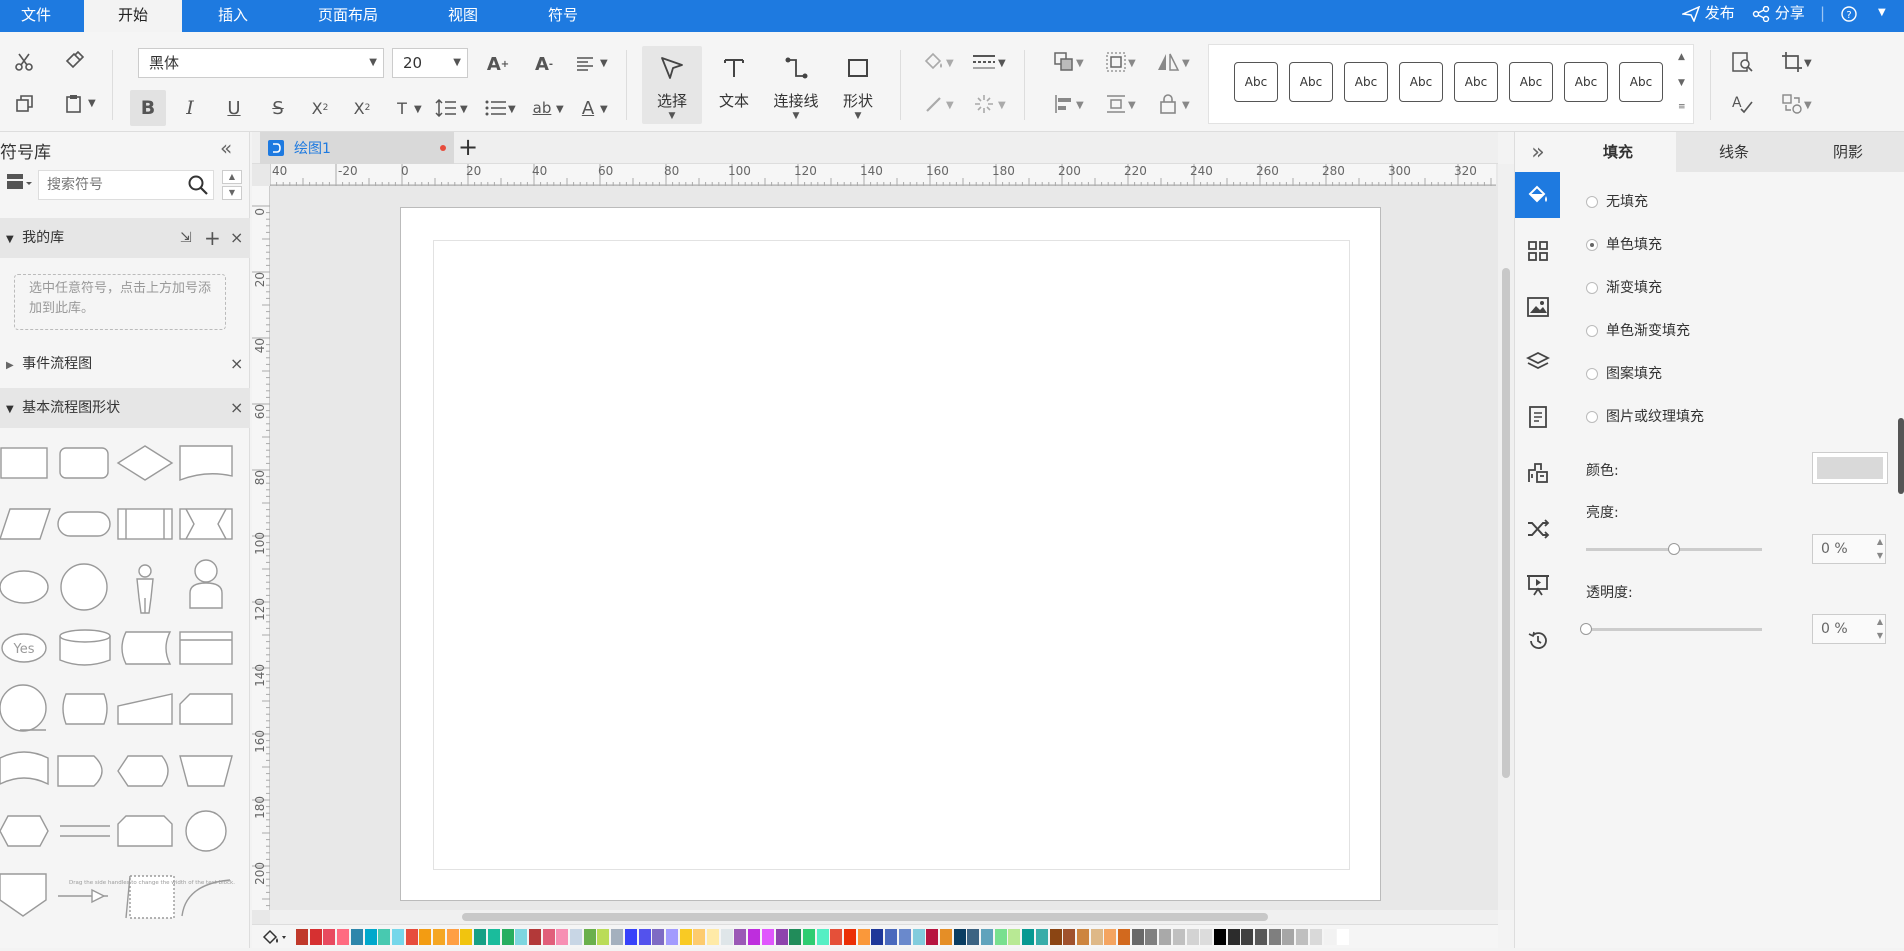 The image size is (1904, 951). Describe the element at coordinates (92, 103) in the screenshot. I see `paste-dropdown-icon: ▼` at that location.